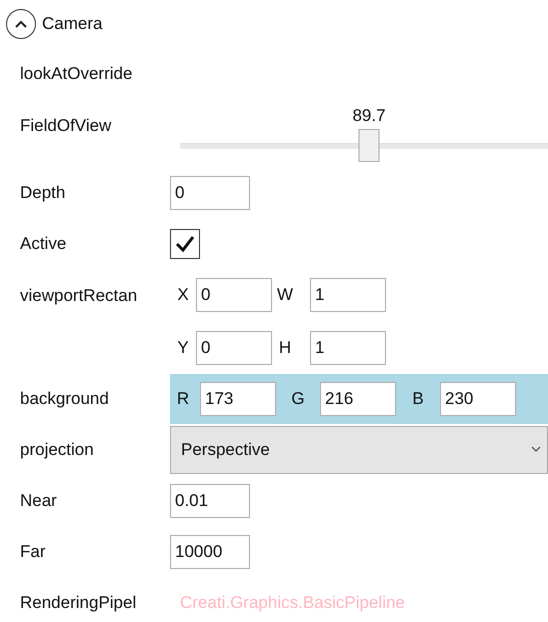 The width and height of the screenshot is (548, 622). I want to click on axis-label: Y, so click(183, 348).